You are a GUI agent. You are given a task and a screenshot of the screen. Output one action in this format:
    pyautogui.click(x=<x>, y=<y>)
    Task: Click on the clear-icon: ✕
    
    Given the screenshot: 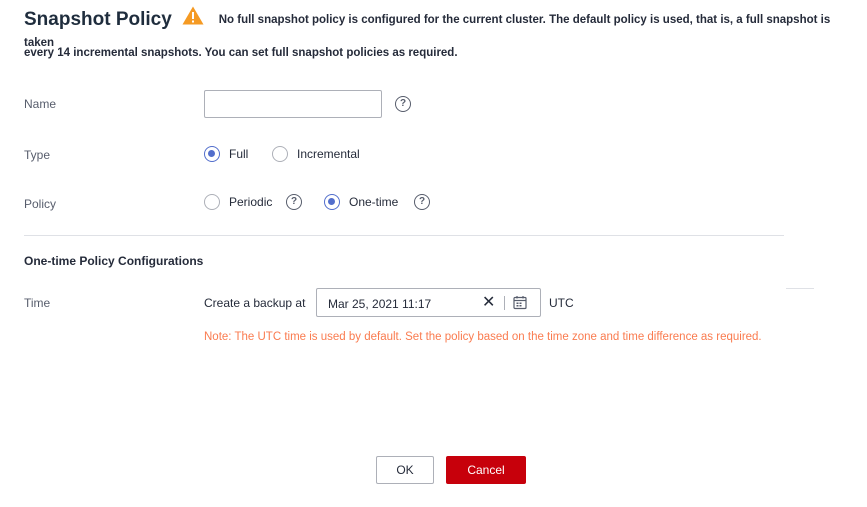 What is the action you would take?
    pyautogui.click(x=488, y=302)
    